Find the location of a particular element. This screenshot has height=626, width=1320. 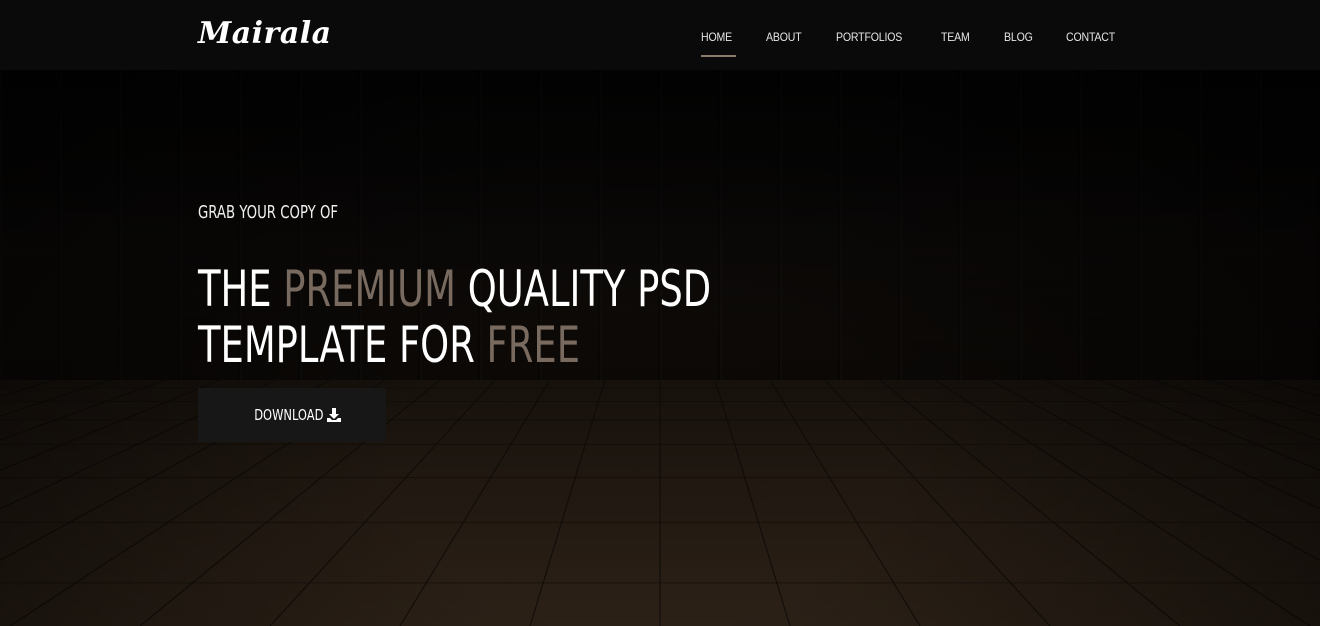

nav-item-contact: CONTACT is located at coordinates (1094, 35).